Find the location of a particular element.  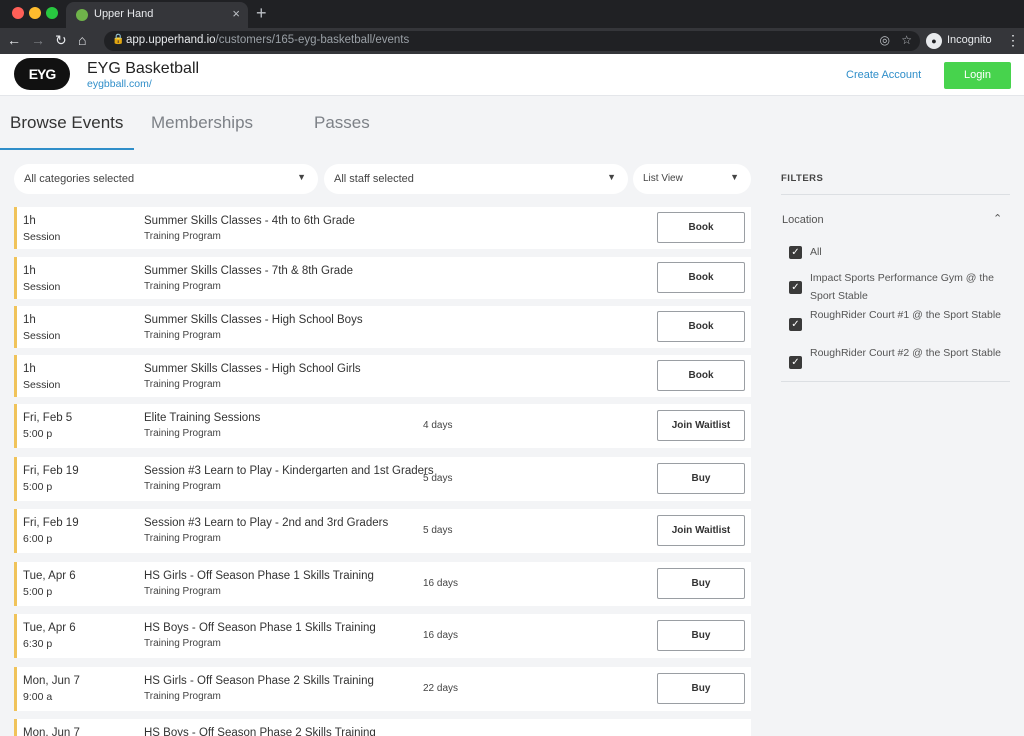

lock-icon: 🔒 is located at coordinates (118, 39).